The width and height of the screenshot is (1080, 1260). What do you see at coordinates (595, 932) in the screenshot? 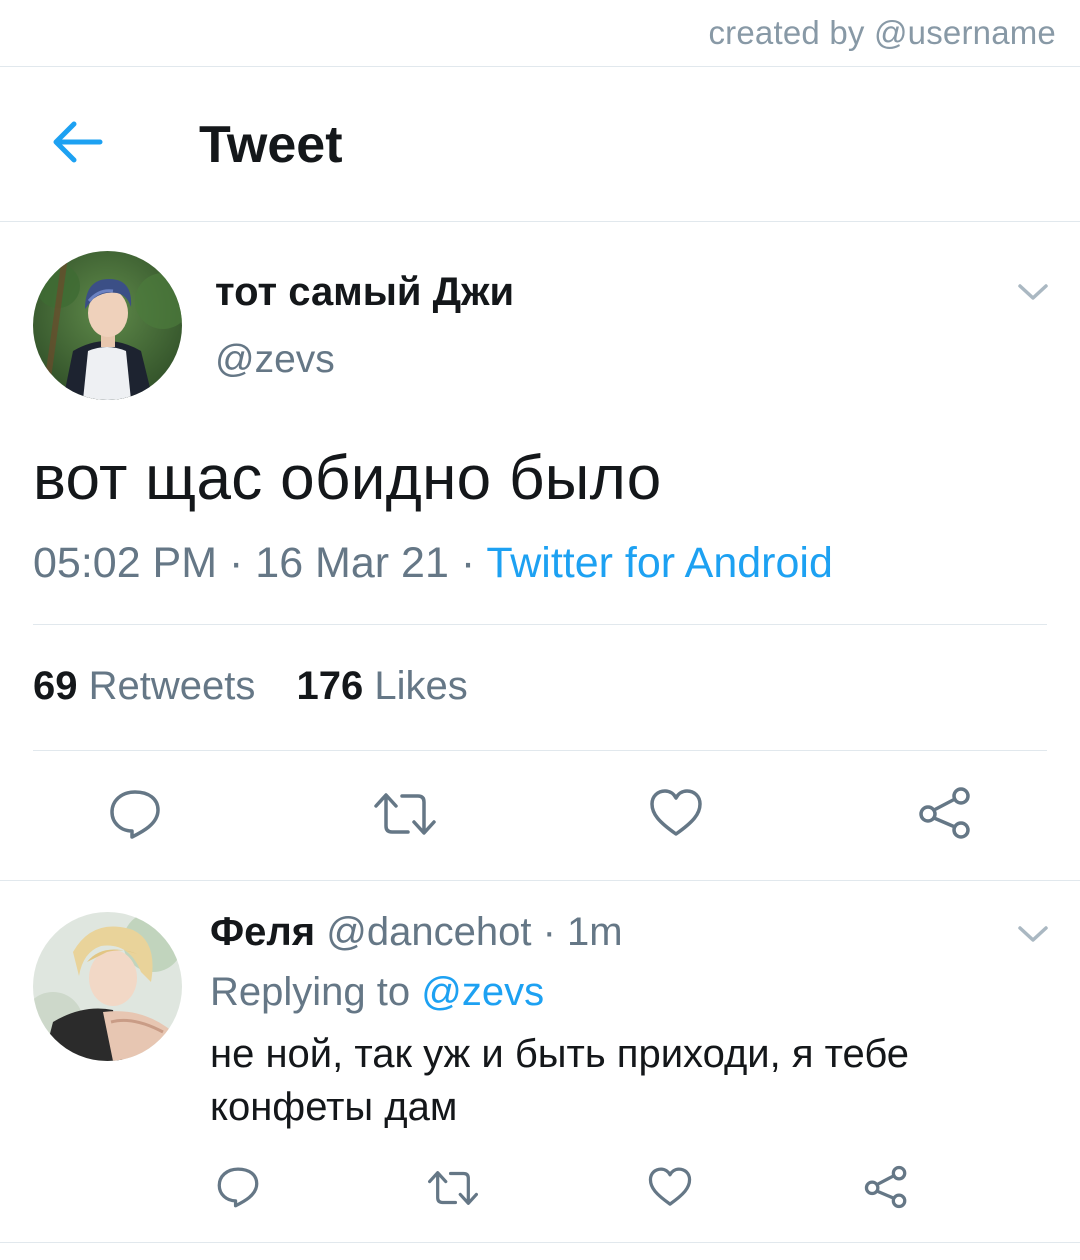
I see `reply-time: 1m` at bounding box center [595, 932].